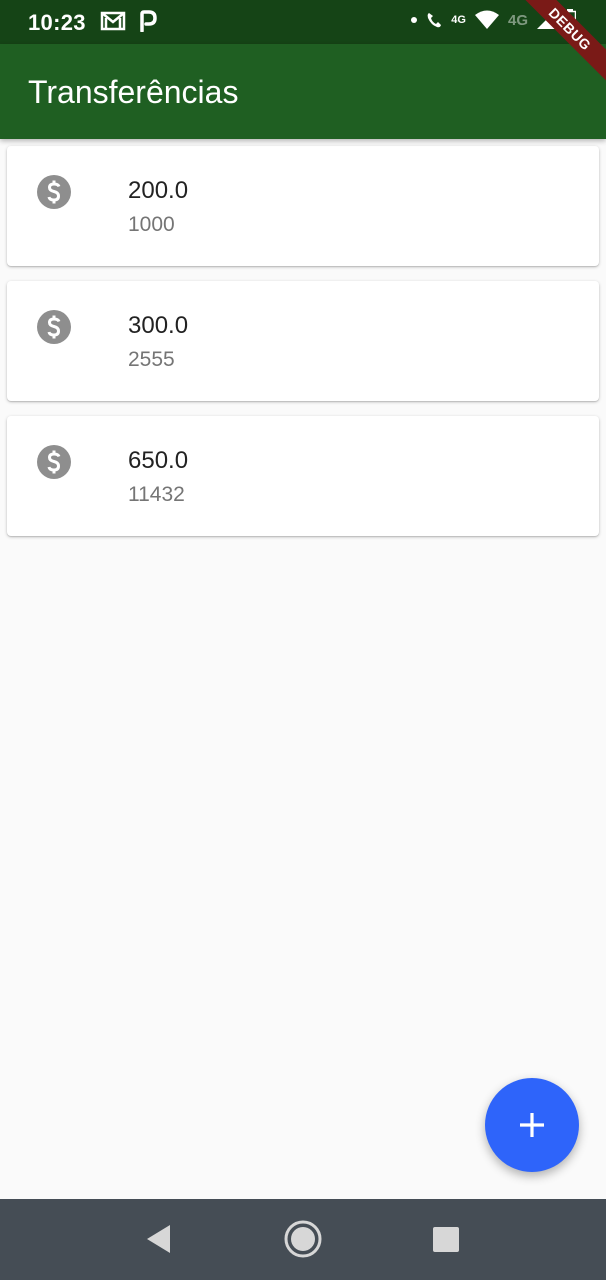 This screenshot has width=606, height=1280. What do you see at coordinates (129, 21) in the screenshot?
I see `status-left-icons` at bounding box center [129, 21].